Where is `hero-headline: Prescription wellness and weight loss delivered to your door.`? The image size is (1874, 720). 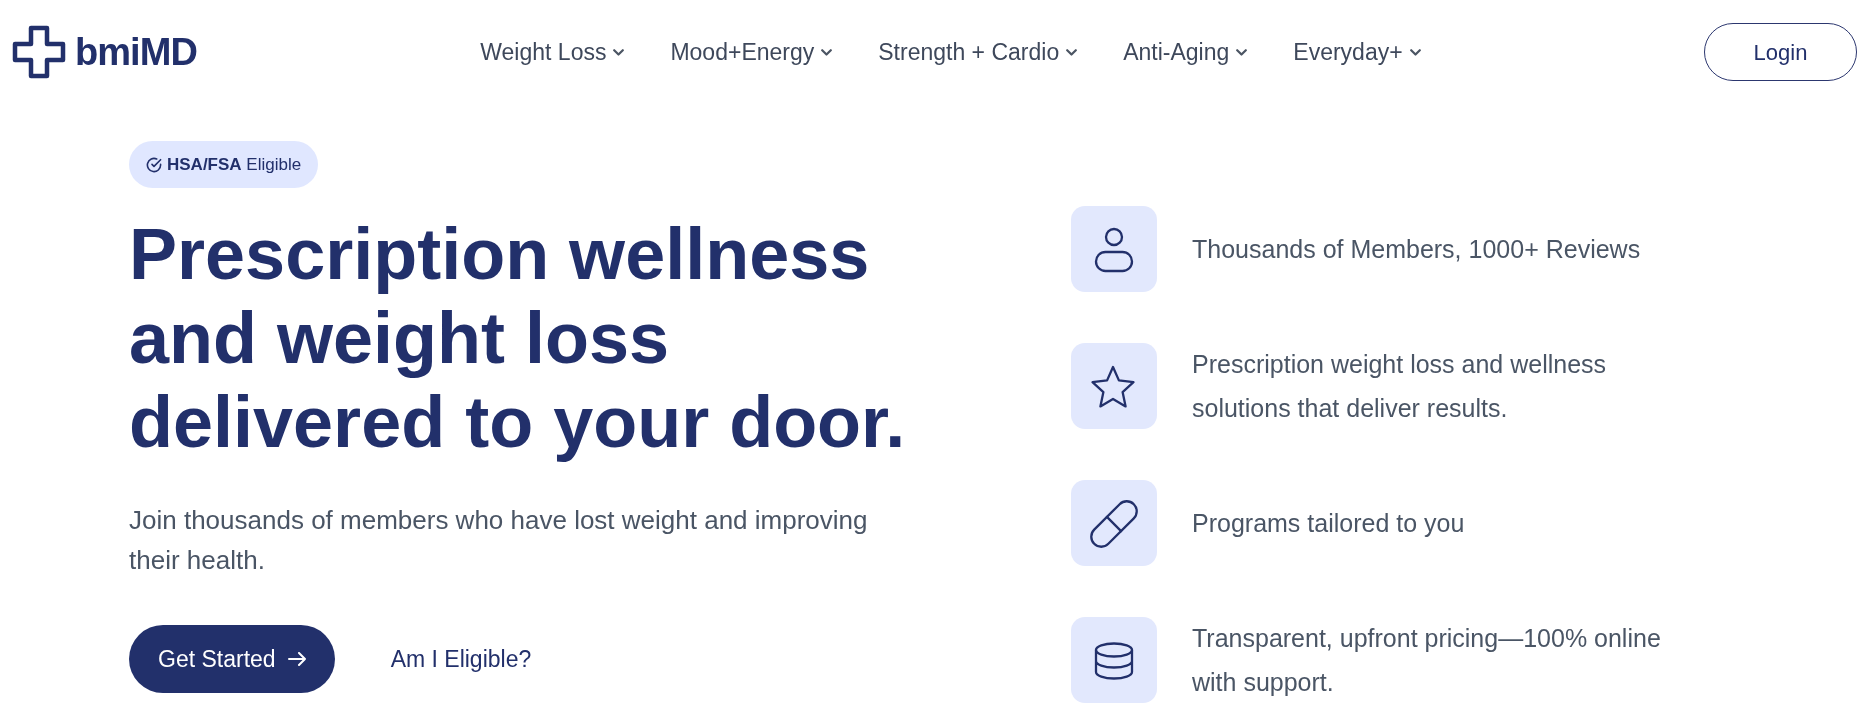 hero-headline: Prescription wellness and weight loss delivered to your door. is located at coordinates (518, 338).